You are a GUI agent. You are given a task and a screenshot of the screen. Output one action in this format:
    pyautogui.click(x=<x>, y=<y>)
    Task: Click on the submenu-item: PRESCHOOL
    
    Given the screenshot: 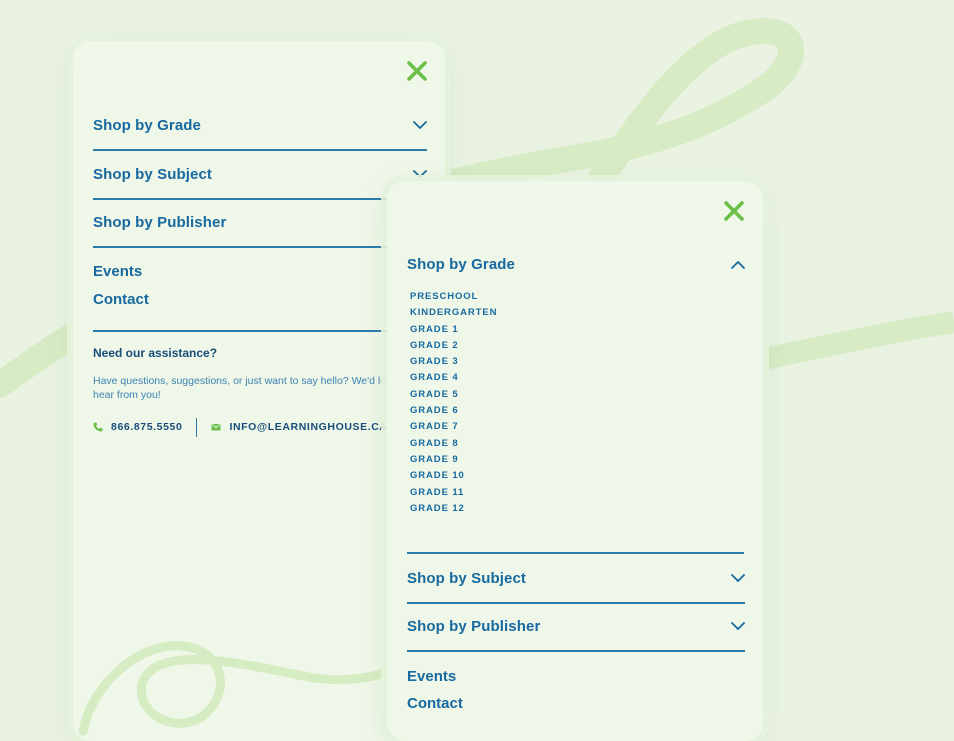 What is the action you would take?
    pyautogui.click(x=453, y=297)
    